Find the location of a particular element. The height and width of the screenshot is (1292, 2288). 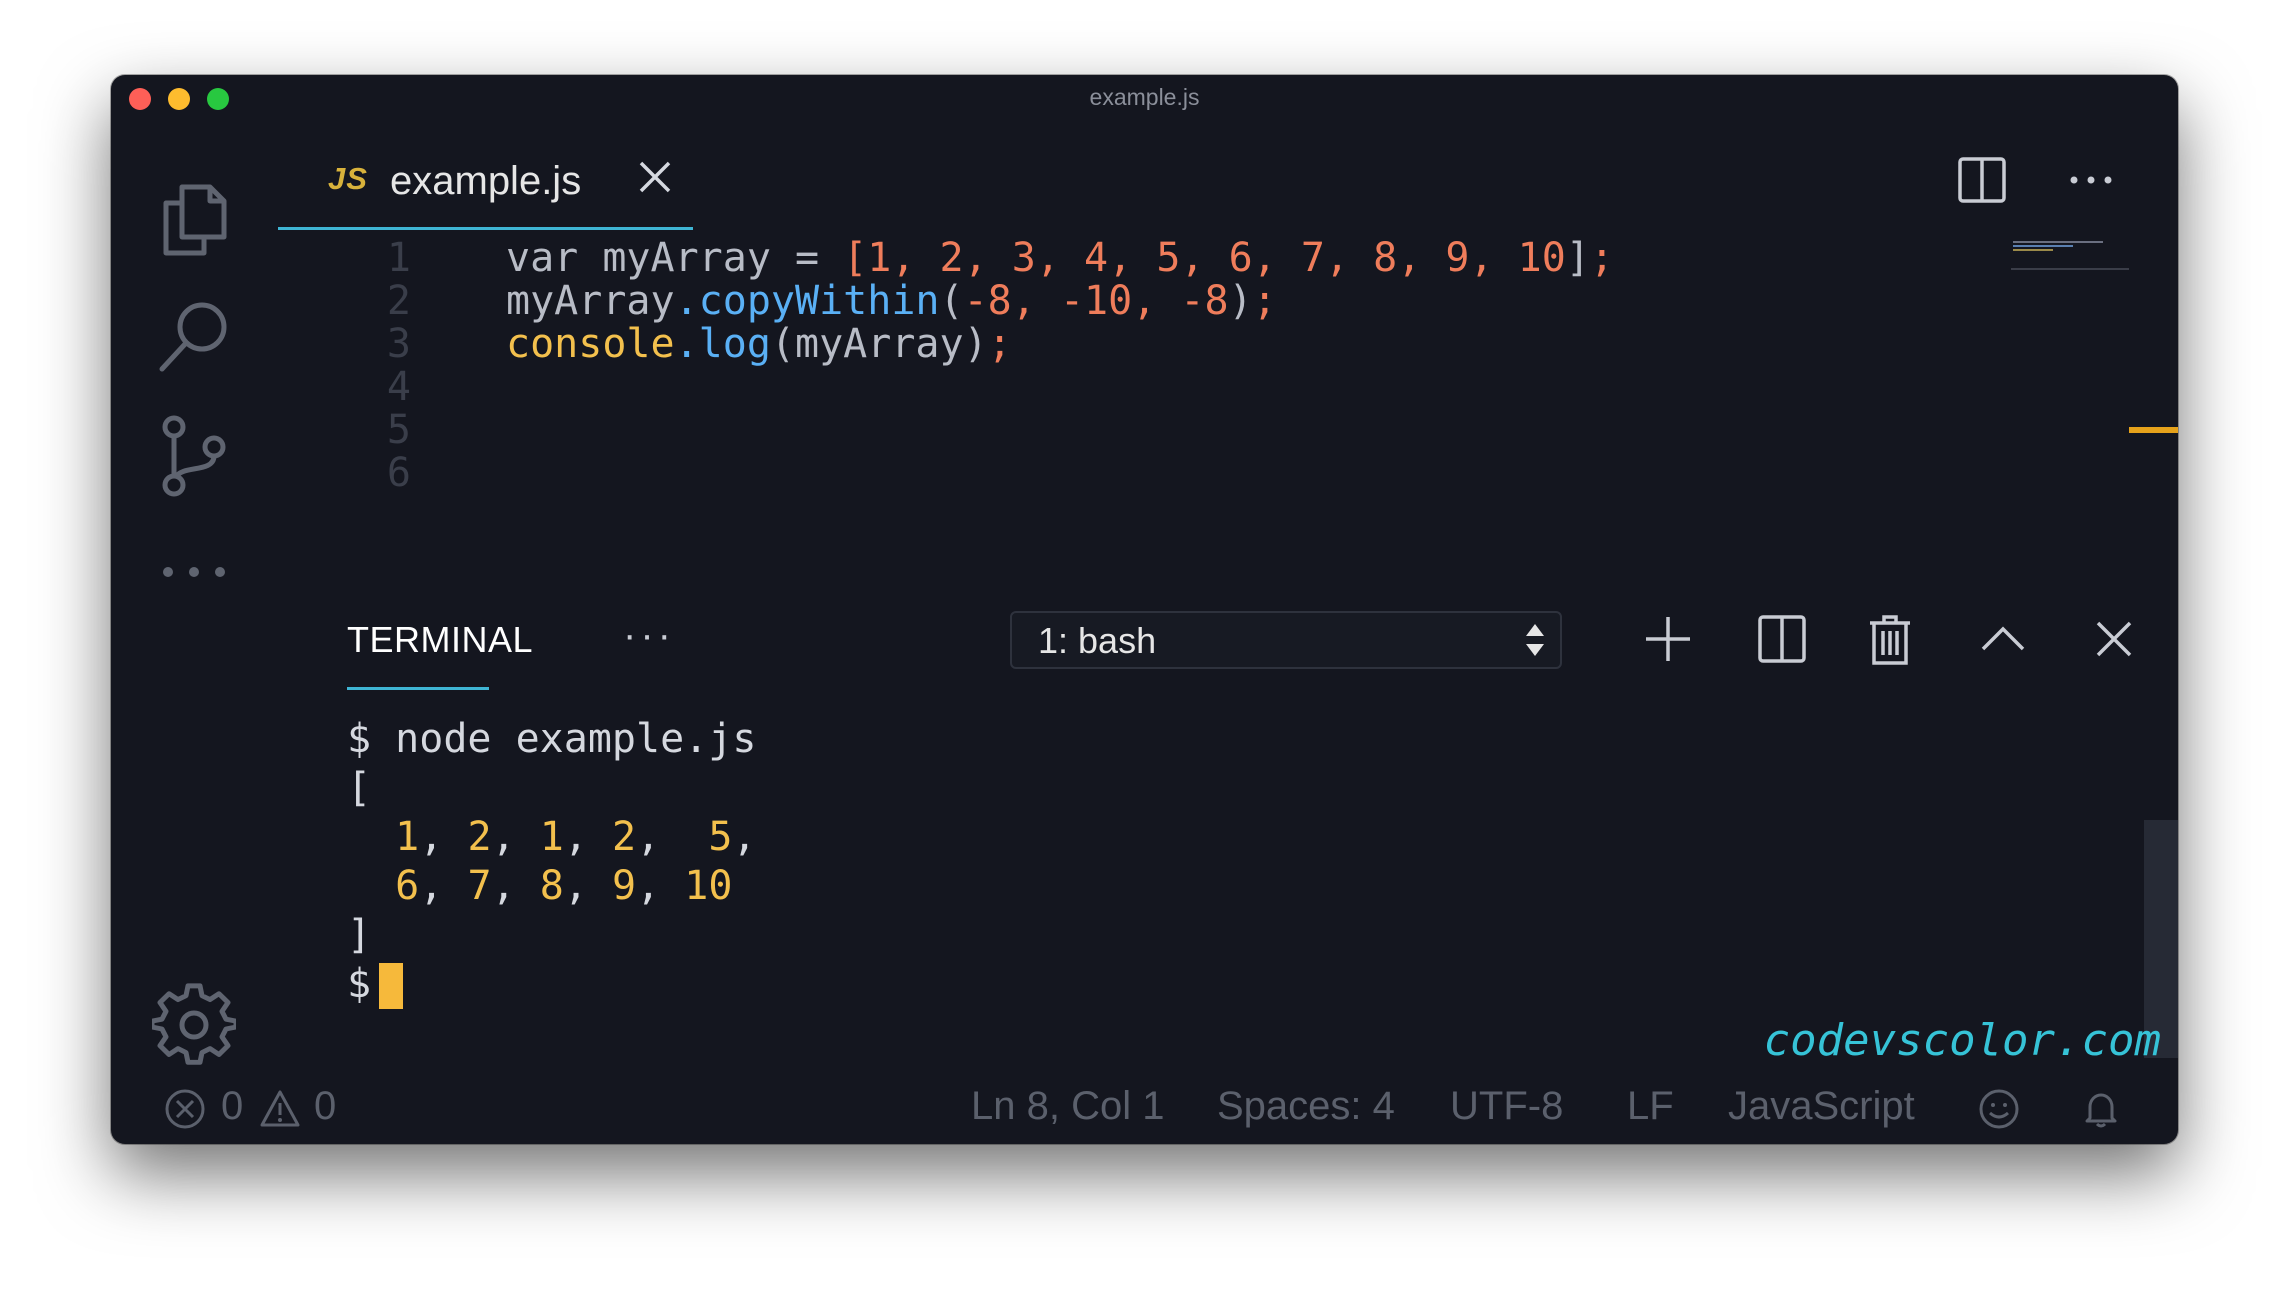

split-editor-icon is located at coordinates (1982, 180).